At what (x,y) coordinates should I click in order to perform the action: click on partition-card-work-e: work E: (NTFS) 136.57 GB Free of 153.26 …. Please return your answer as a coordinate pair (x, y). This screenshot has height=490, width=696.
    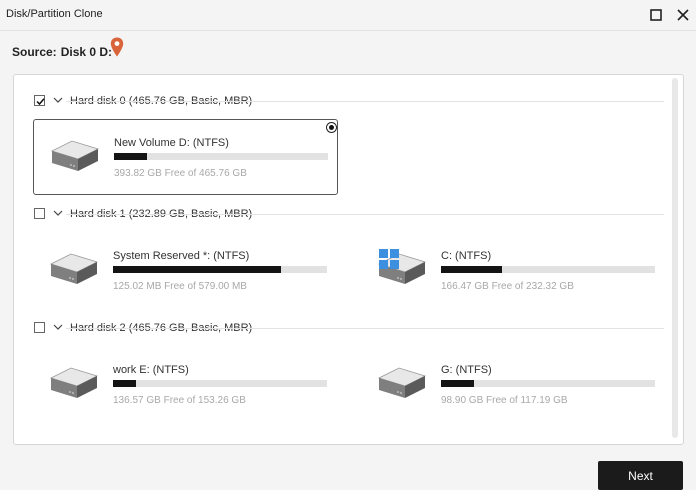
    Looking at the image, I should click on (185, 385).